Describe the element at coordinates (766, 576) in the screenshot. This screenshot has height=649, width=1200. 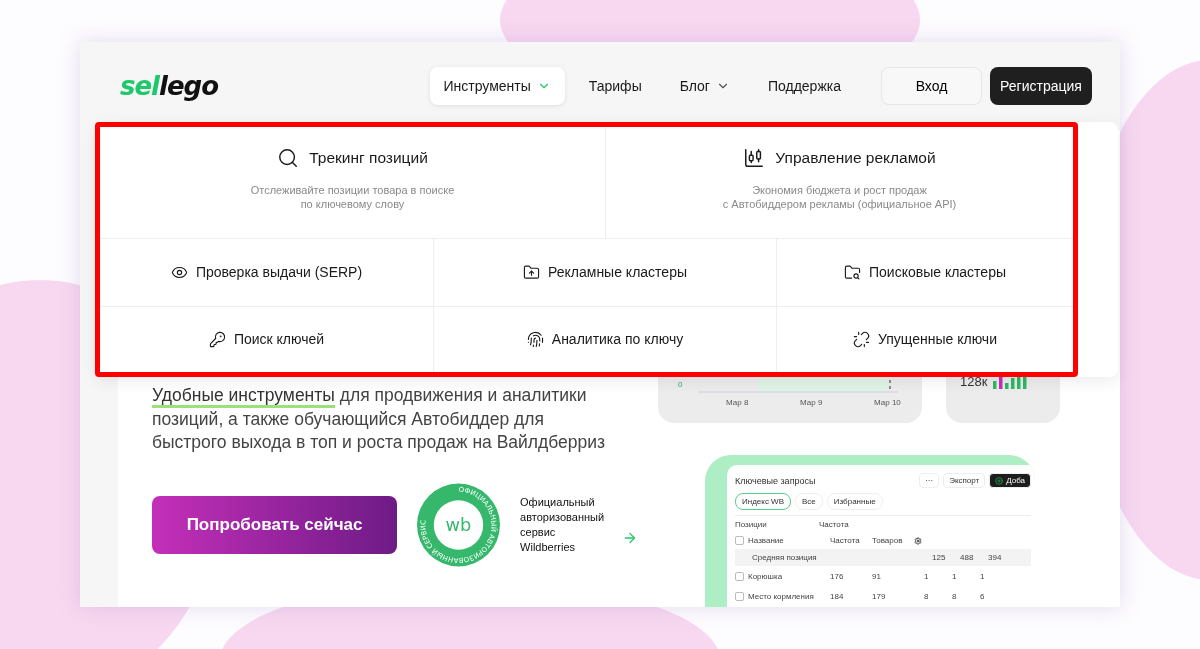
I see `table-cell-text: Корюшка` at that location.